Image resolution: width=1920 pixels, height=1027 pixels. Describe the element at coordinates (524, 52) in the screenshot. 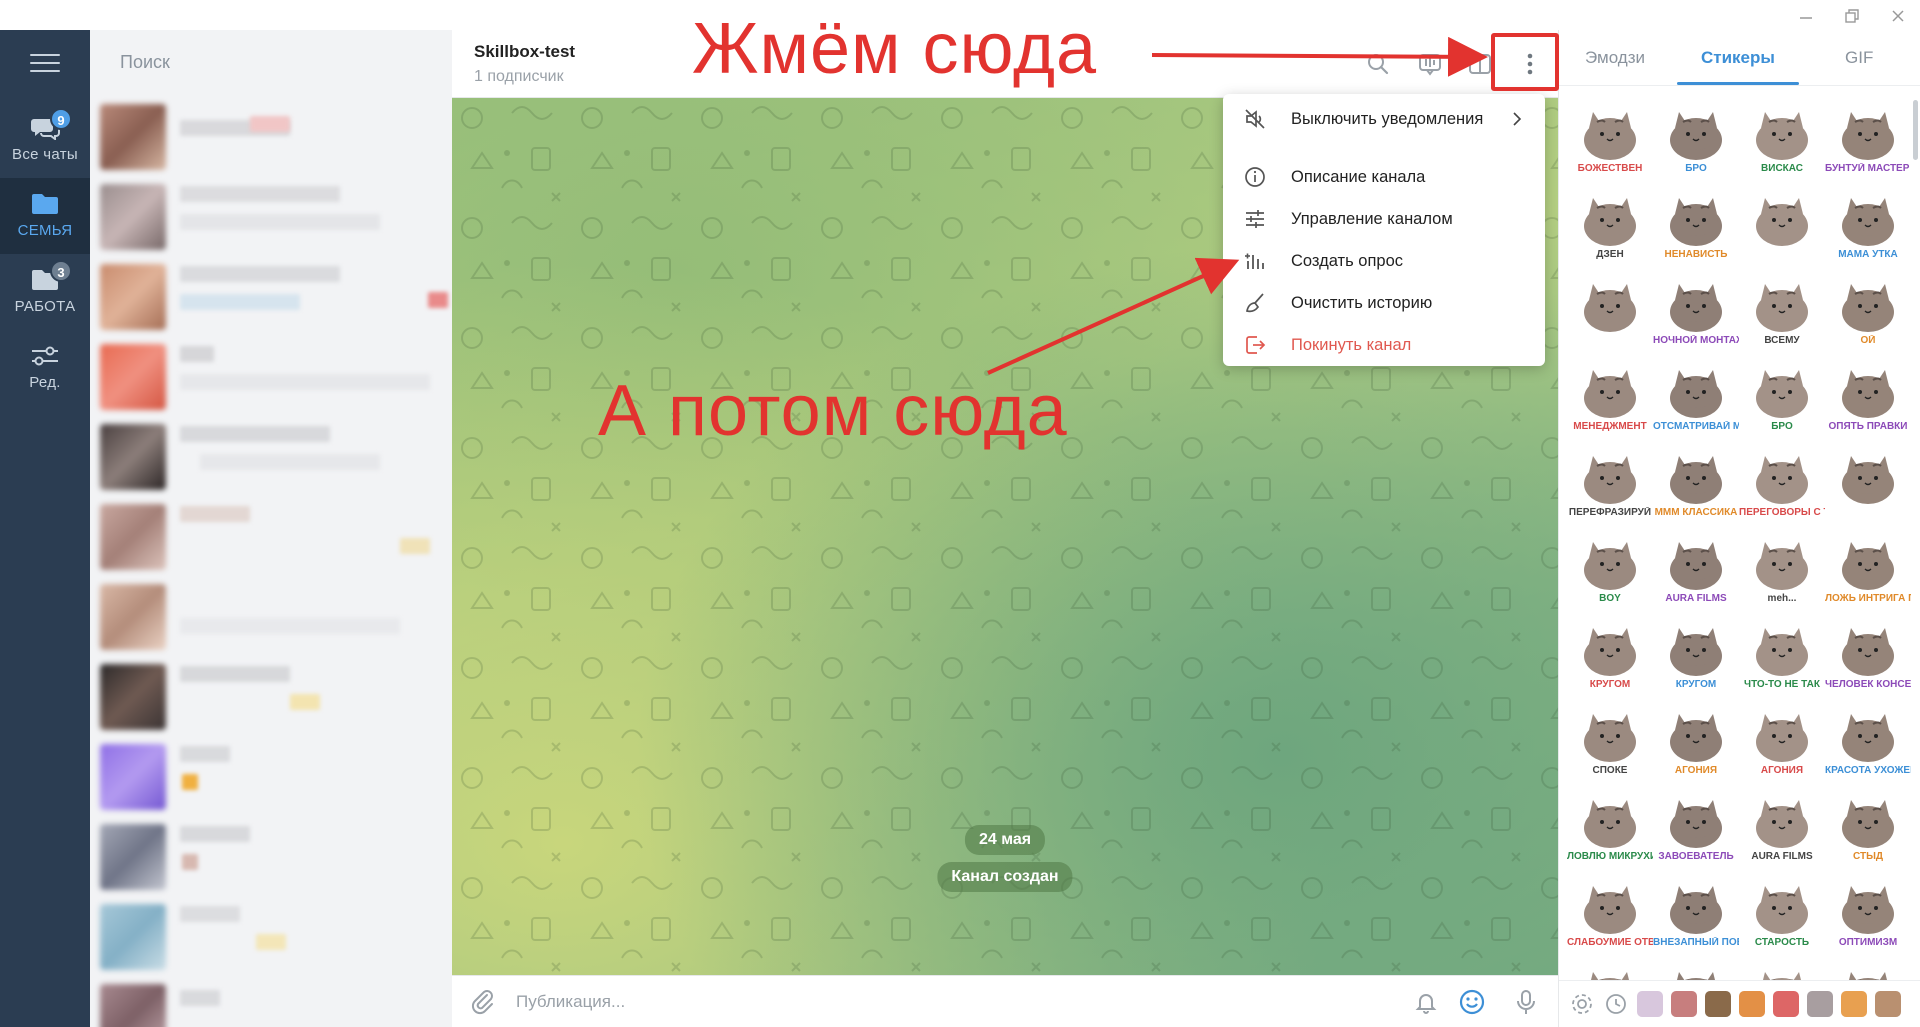

I see `chat-title: Skillbox-test` at that location.